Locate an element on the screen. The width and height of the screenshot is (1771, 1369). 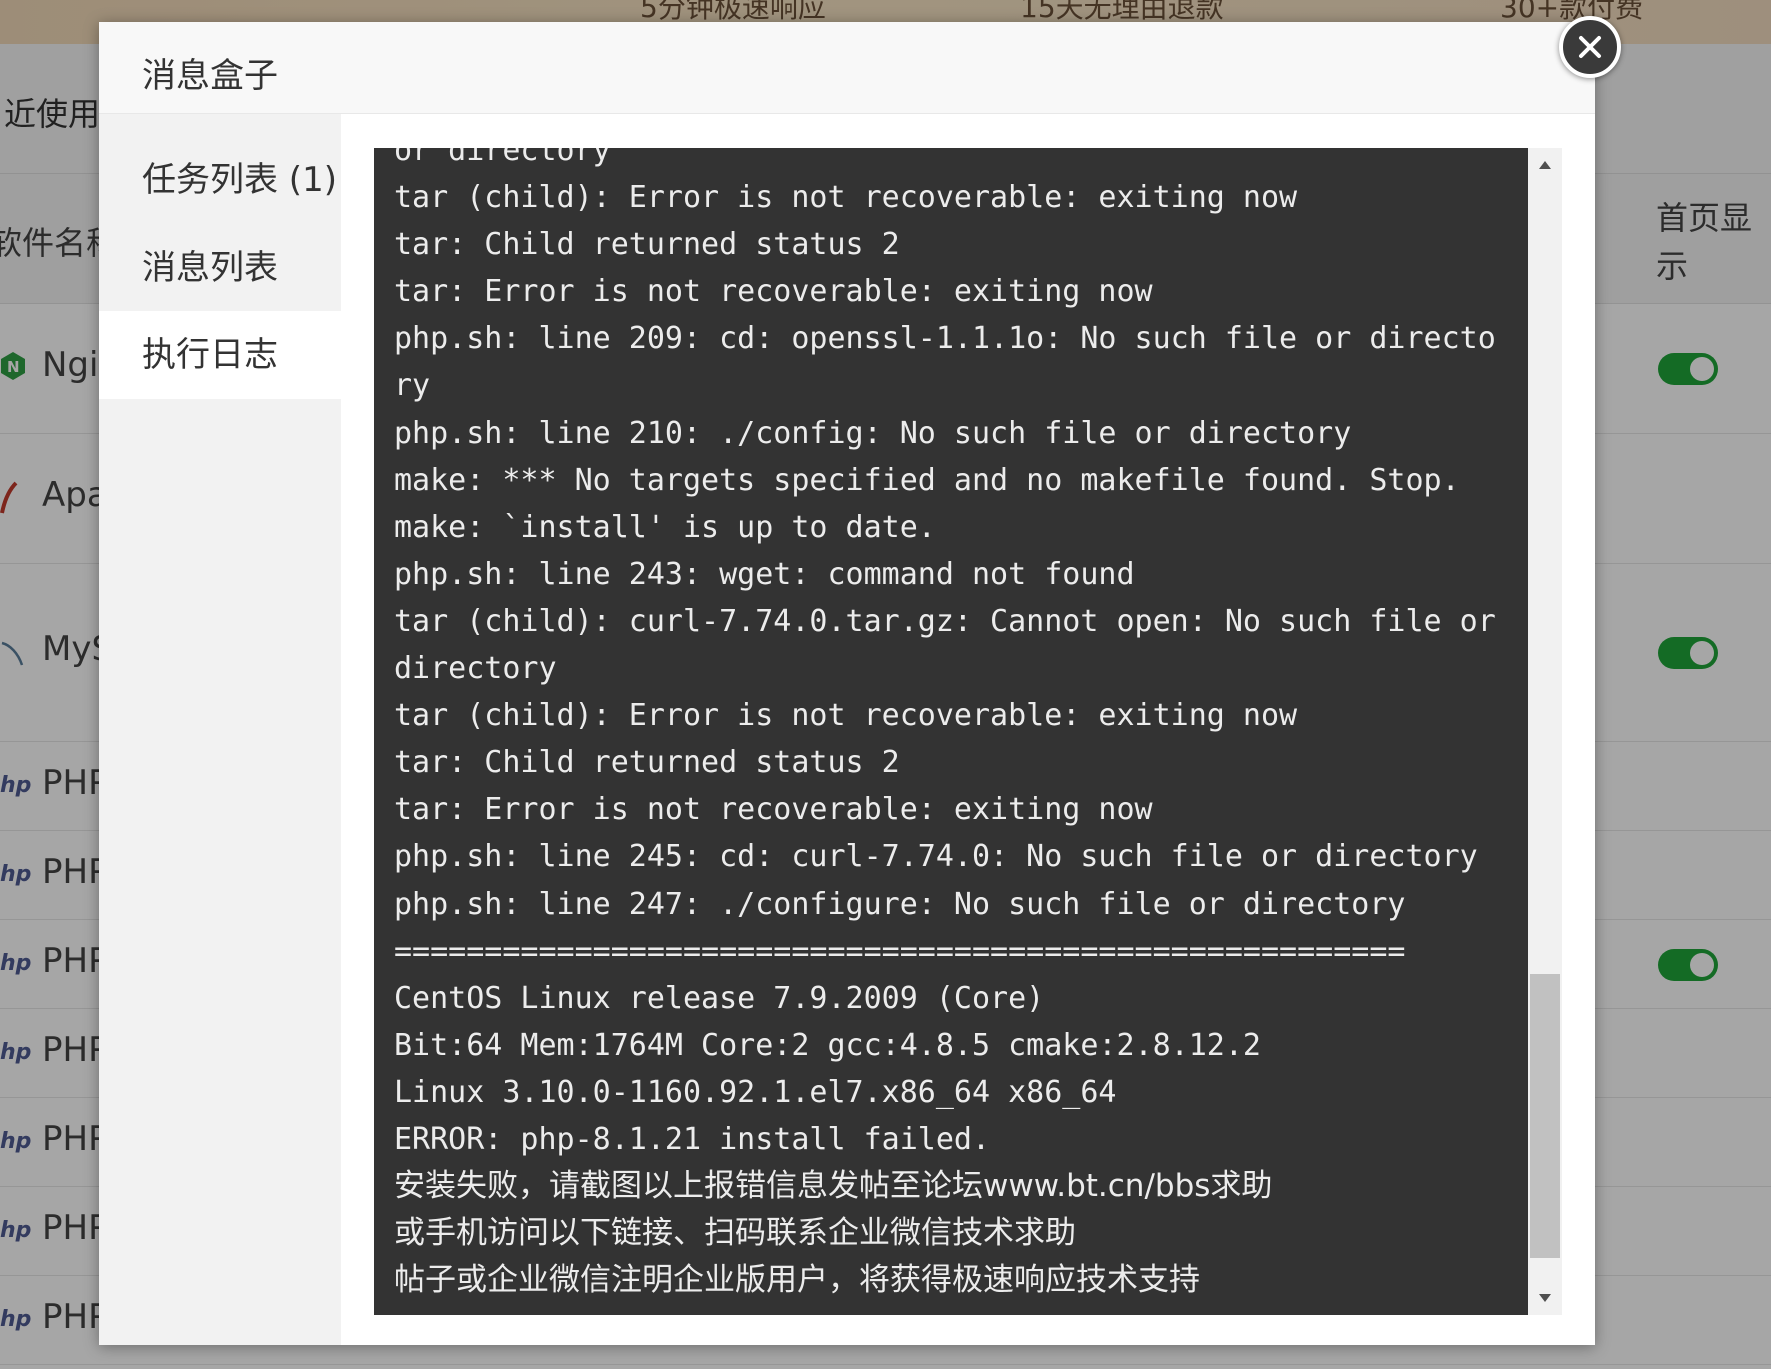
log-line: Linux 3.10.0-1160.92.1.el7.x86_64 x86_64 is located at coordinates (755, 1092).